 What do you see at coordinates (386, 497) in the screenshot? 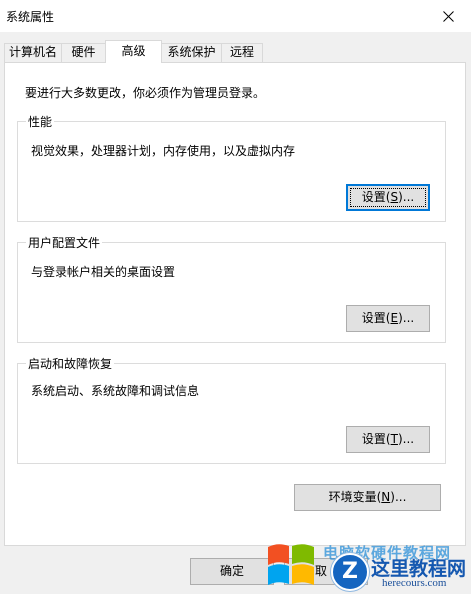
I see `env-vars-mnemonic: N` at bounding box center [386, 497].